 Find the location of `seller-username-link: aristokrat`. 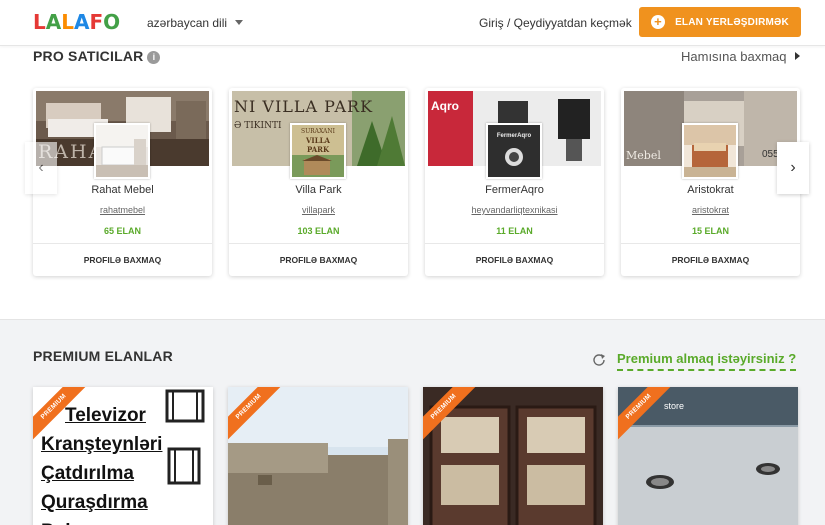

seller-username-link: aristokrat is located at coordinates (710, 210).